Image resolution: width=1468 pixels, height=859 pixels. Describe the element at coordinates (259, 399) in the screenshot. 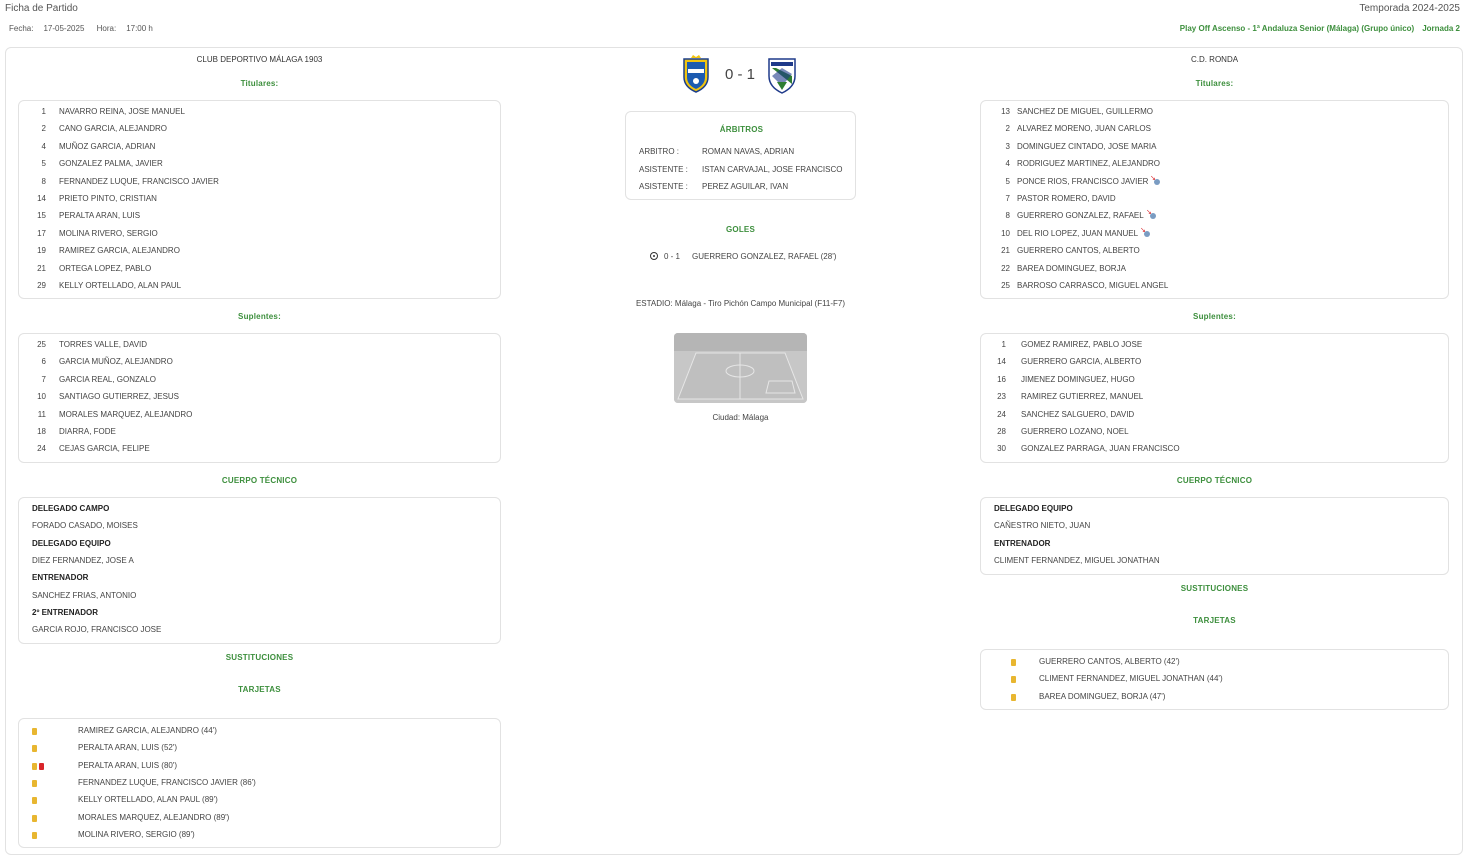

I see `player-row: 10 SANTIAGO GUTIERREZ, JESUS` at that location.